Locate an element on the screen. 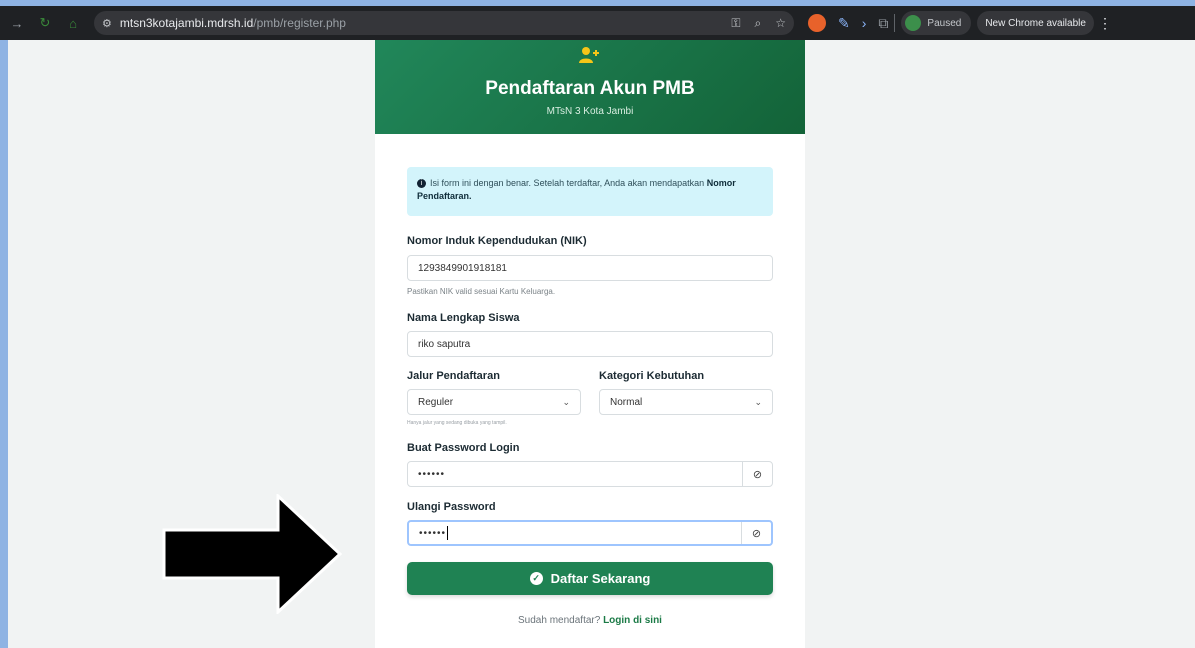 This screenshot has height=648, width=1195. url-host: mtsn3kotajambi.mdrsh.id is located at coordinates (186, 23).